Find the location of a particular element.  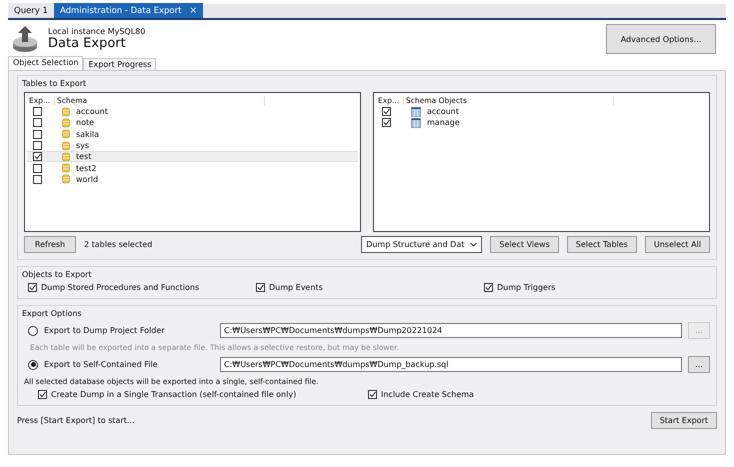

instance-name: Local instance MySQL80 is located at coordinates (97, 31).